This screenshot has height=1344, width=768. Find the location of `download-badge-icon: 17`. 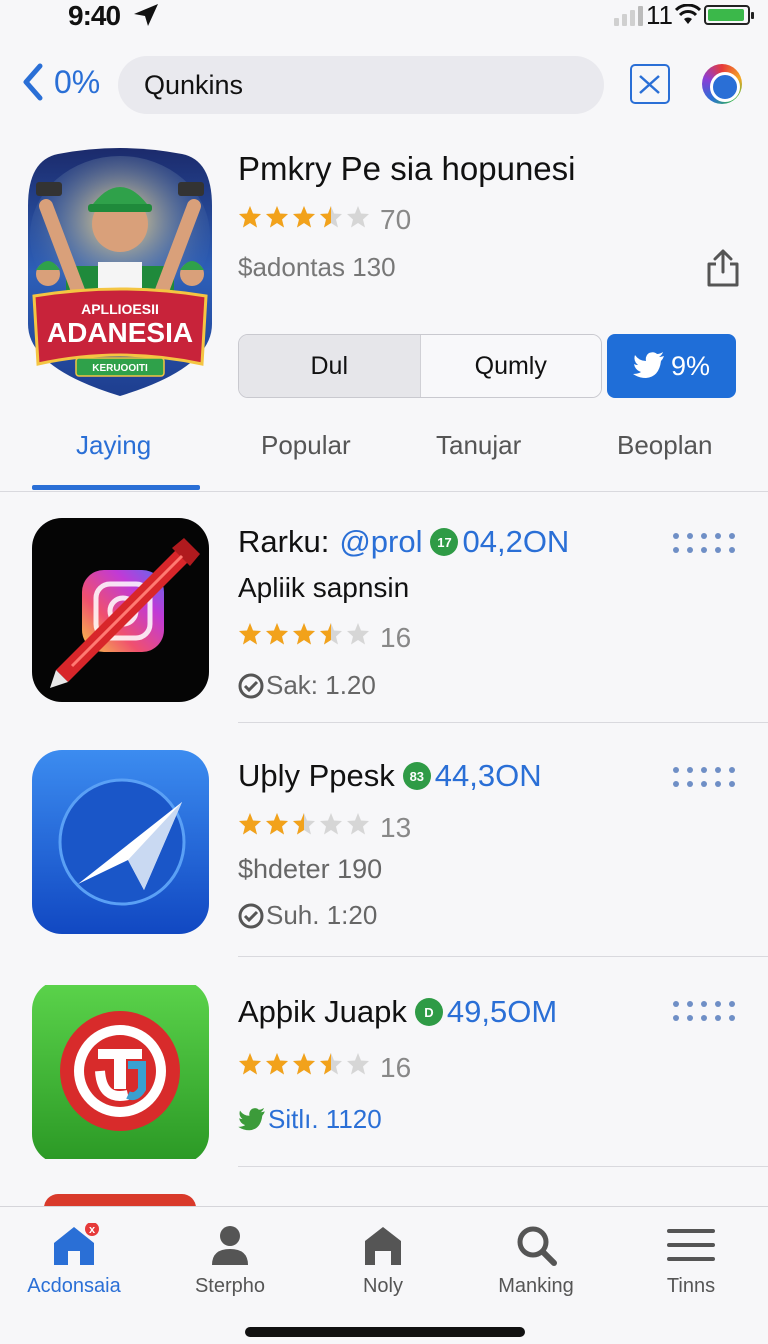

download-badge-icon: 17 is located at coordinates (444, 542).